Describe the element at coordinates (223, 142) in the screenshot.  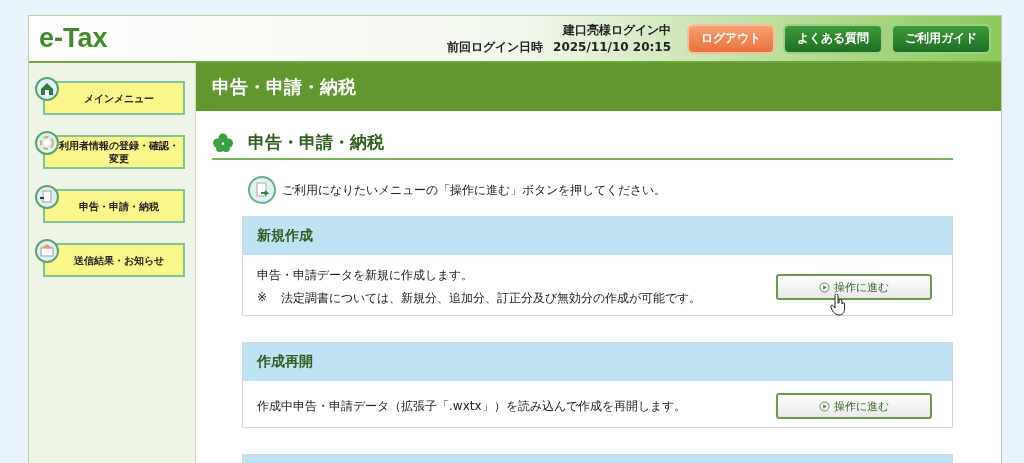
I see `clover-icon` at that location.